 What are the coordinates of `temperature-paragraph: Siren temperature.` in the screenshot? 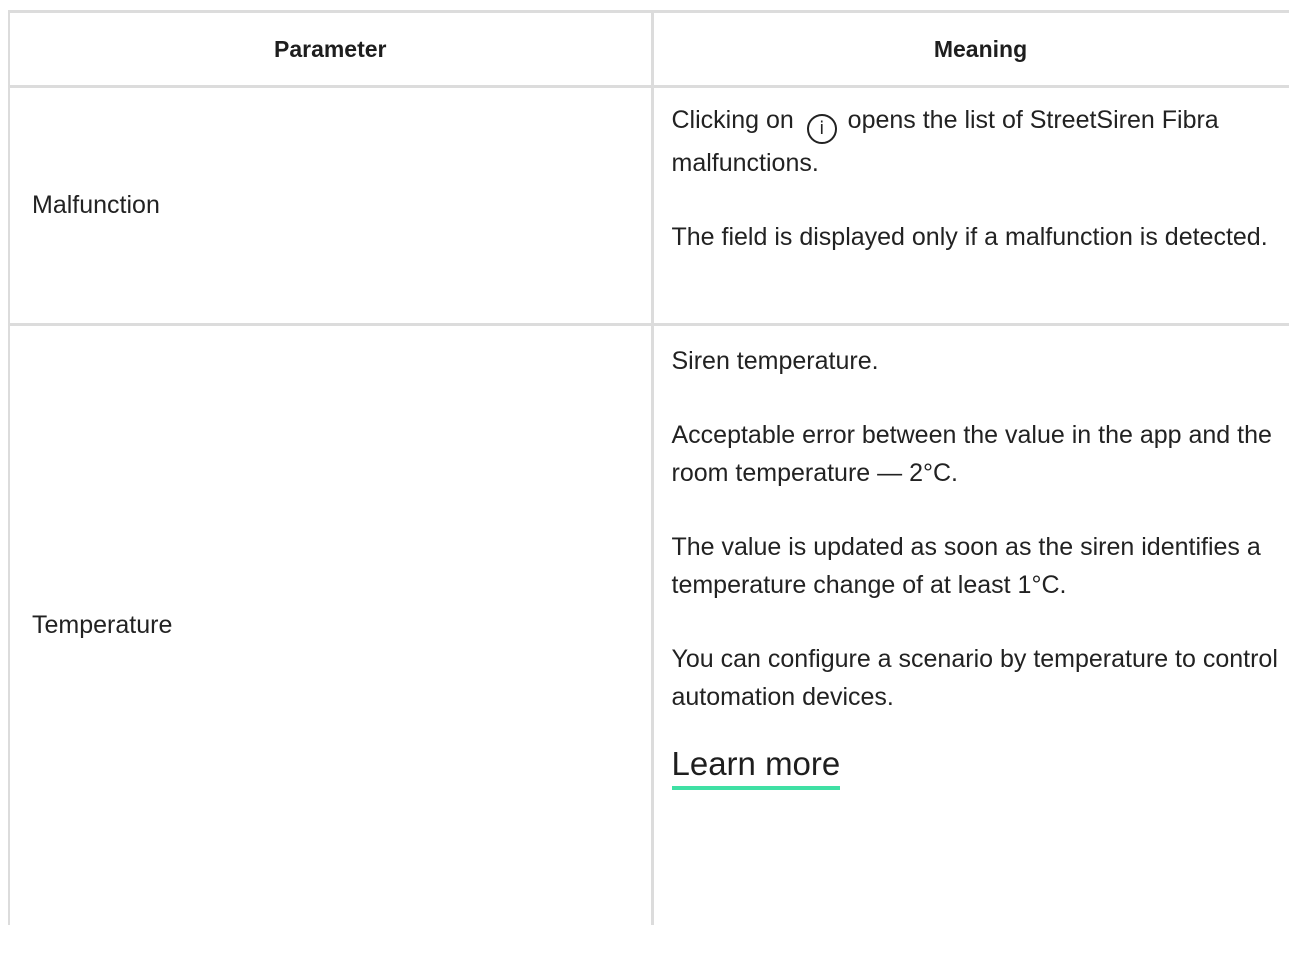 It's located at (775, 361).